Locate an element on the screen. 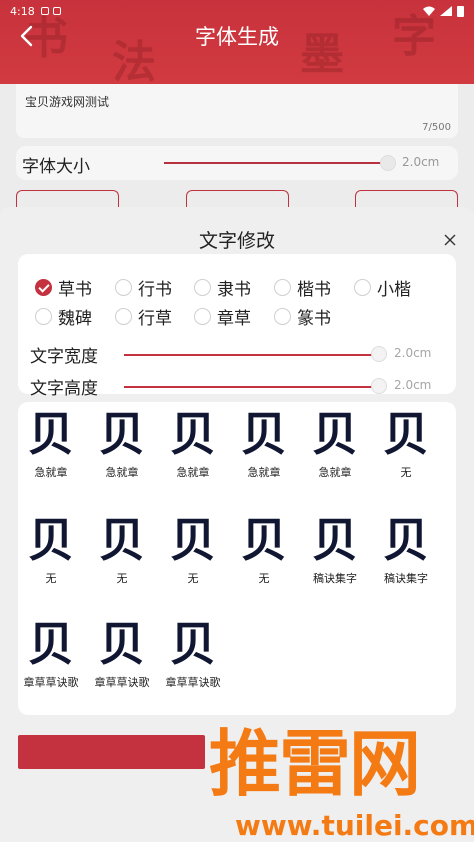  style-option: 魏碑 is located at coordinates (63, 316).